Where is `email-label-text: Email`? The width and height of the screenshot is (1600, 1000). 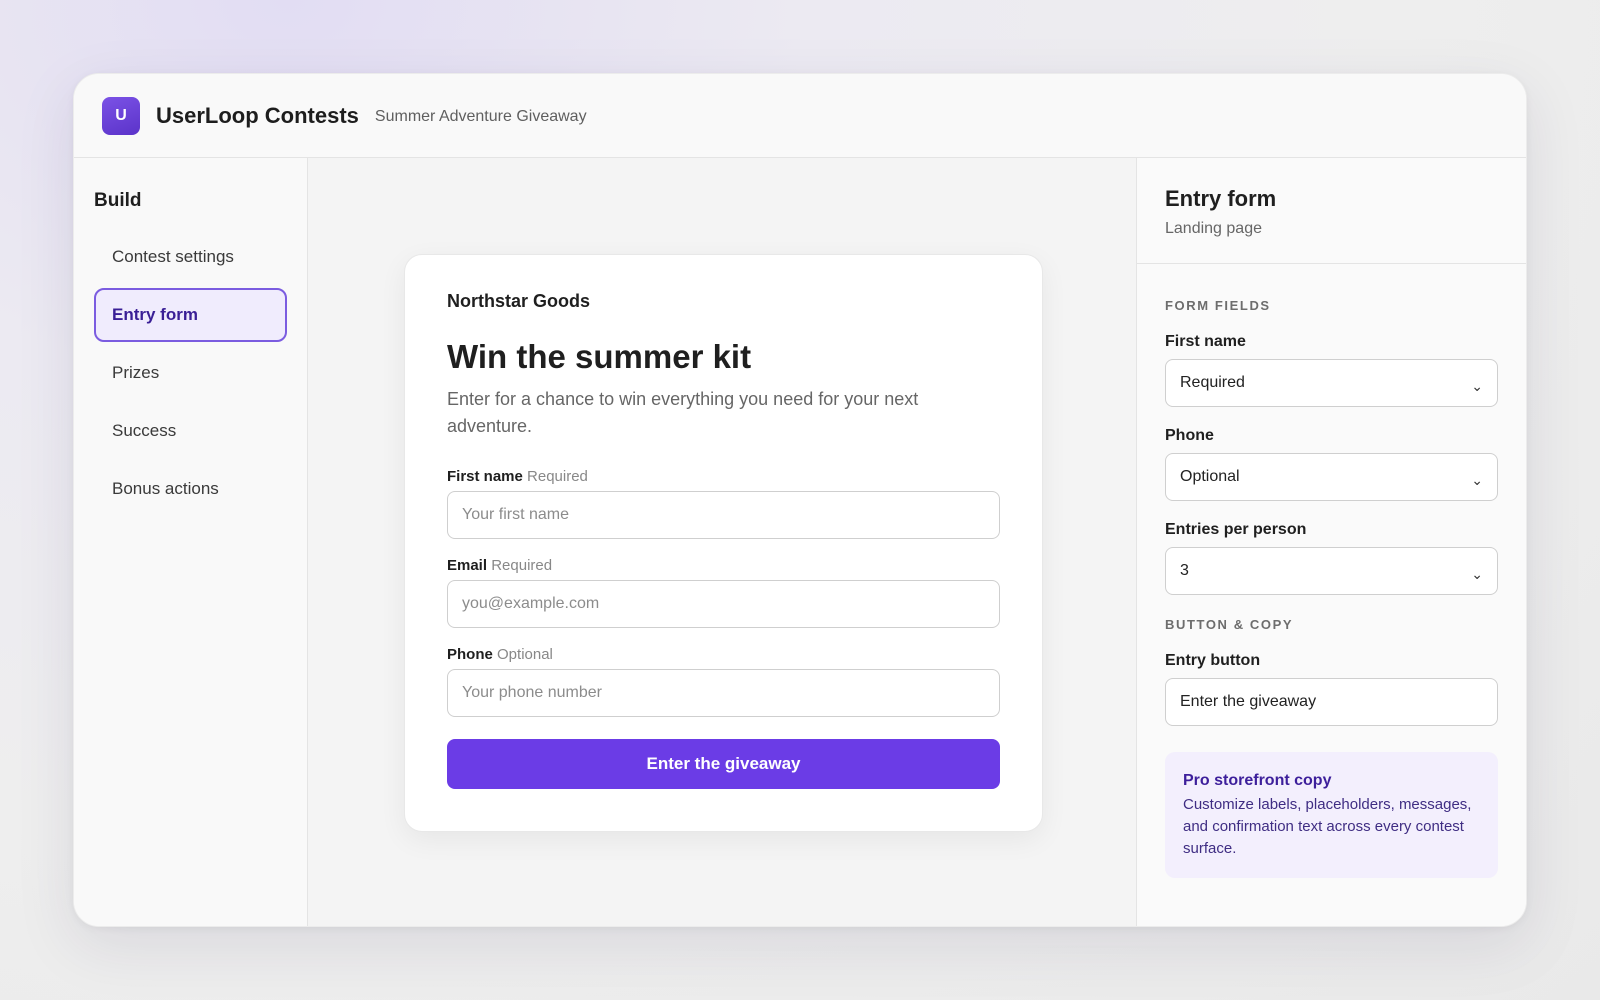
email-label-text: Email is located at coordinates (467, 565).